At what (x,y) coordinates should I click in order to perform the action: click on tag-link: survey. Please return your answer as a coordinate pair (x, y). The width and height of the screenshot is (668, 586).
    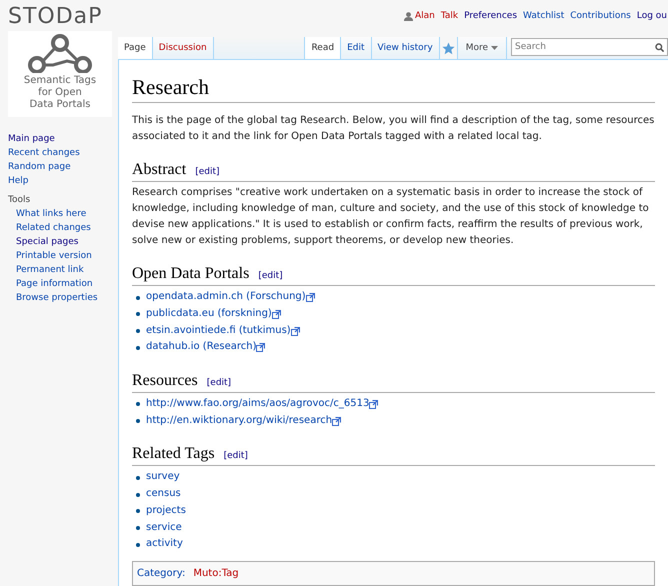
    Looking at the image, I should click on (163, 477).